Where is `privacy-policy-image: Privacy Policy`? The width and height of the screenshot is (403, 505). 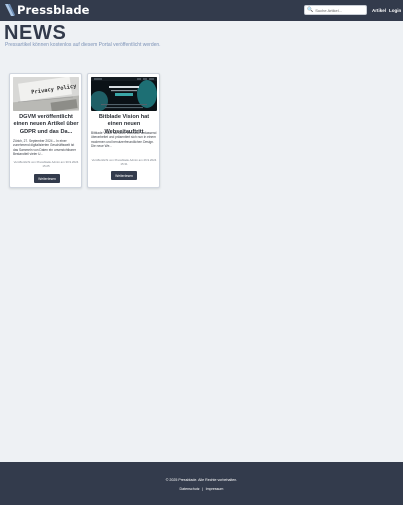
privacy-policy-image: Privacy Policy is located at coordinates (46, 94).